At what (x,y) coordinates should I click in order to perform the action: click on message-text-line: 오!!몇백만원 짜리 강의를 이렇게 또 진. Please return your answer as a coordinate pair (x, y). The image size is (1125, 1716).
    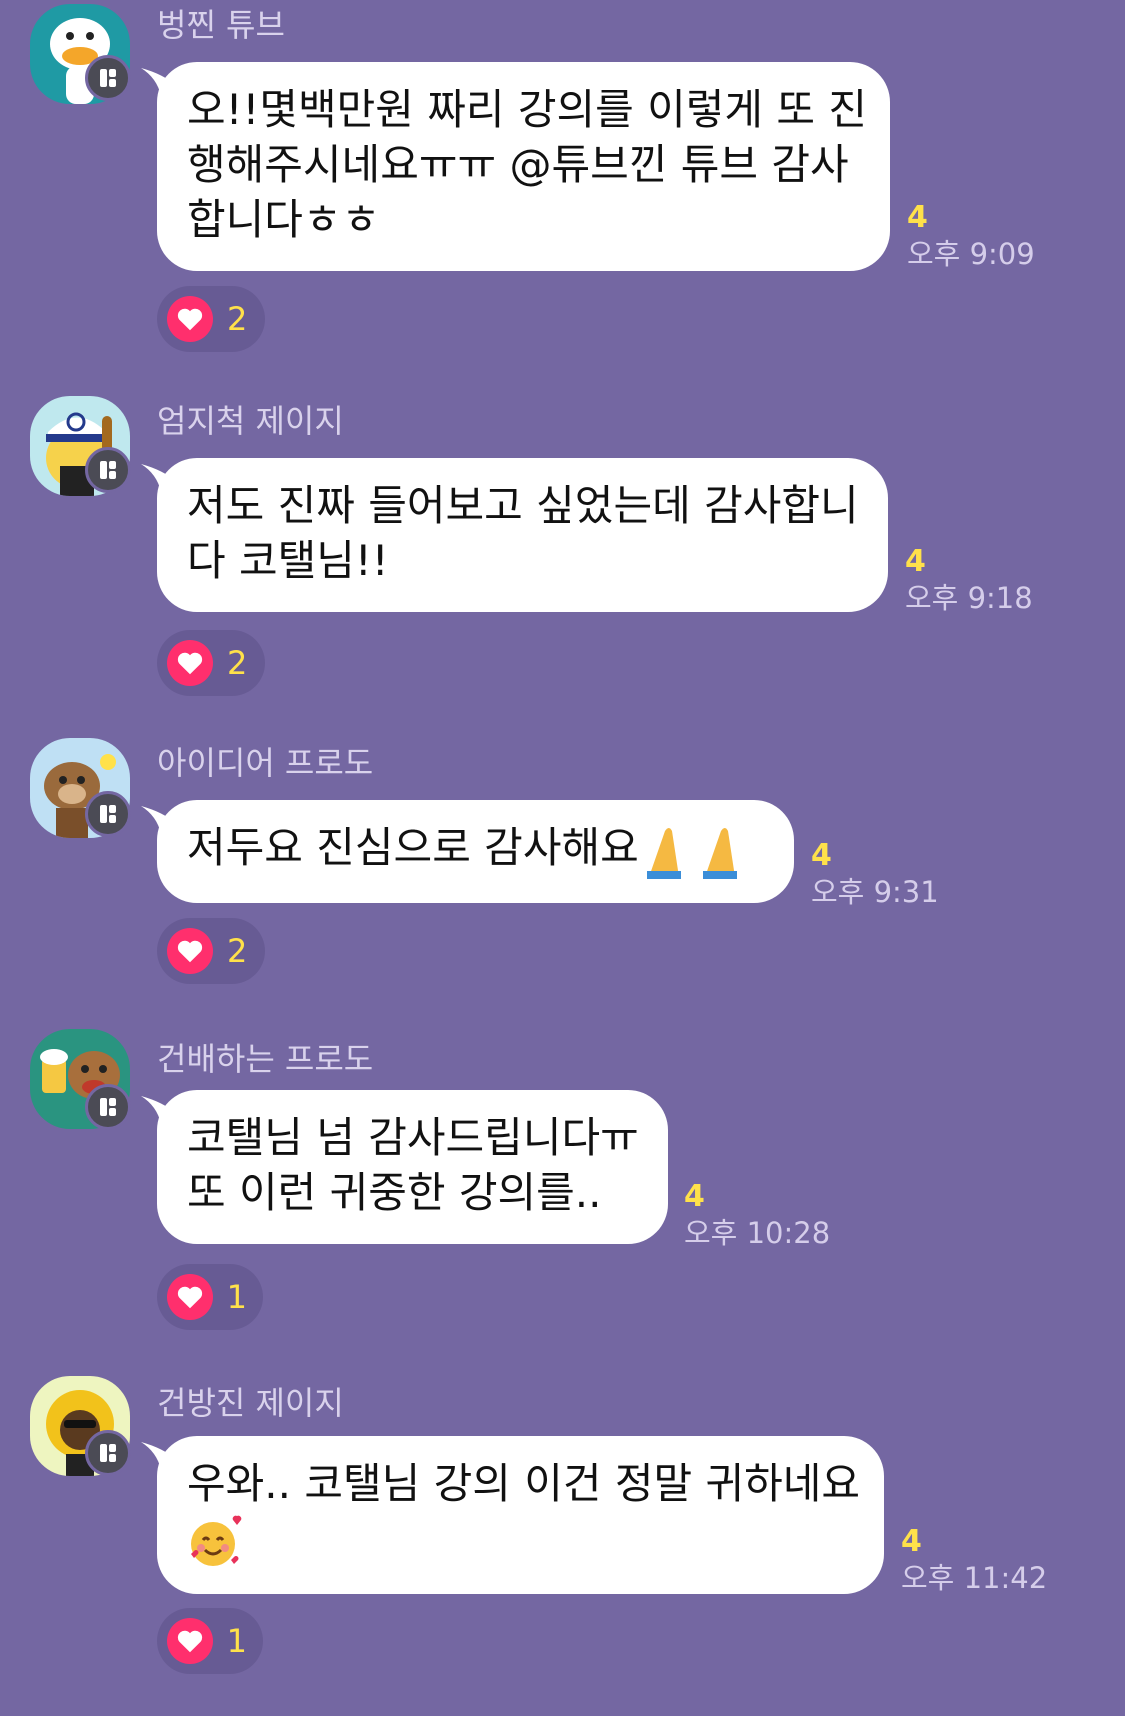
    Looking at the image, I should click on (527, 109).